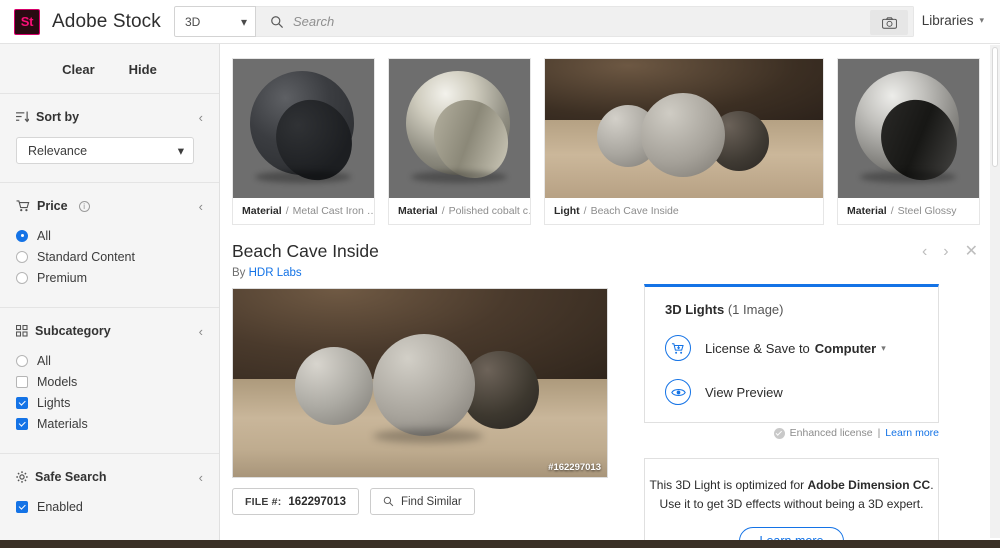 Image resolution: width=1000 pixels, height=548 pixels. Describe the element at coordinates (314, 21) in the screenshot. I see `search-placeholder: Search` at that location.